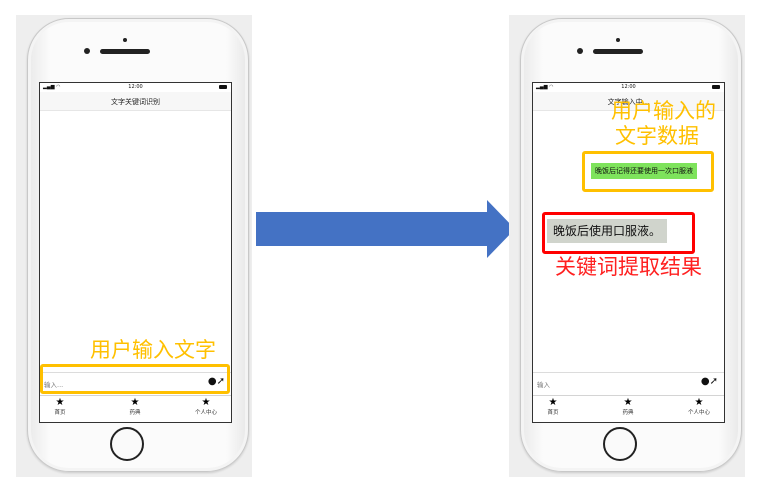  Describe the element at coordinates (135, 379) in the screenshot. I see `highlight-input-box` at that location.